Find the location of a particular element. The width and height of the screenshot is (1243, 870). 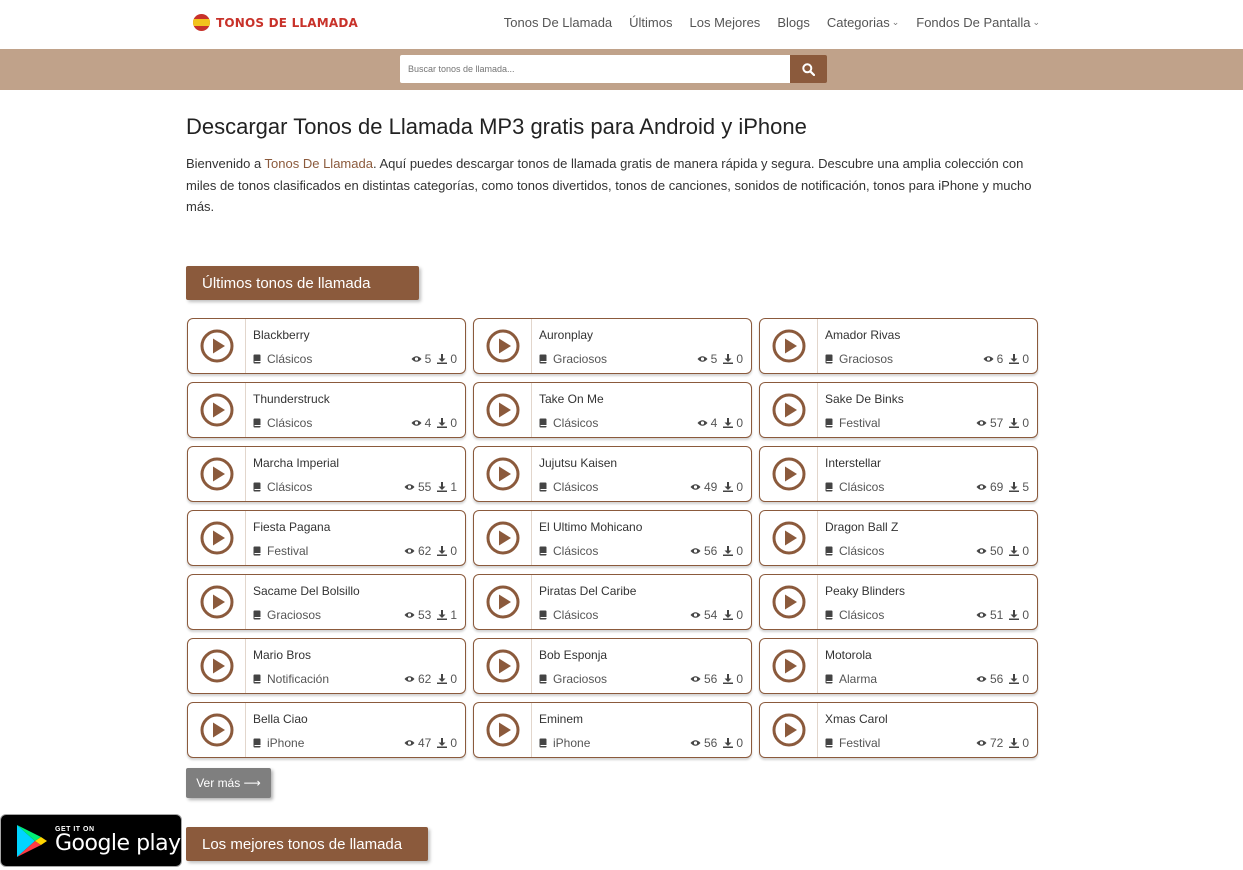

nav-item-fondos: Fondos De Pantalla ⌄ is located at coordinates (978, 22).